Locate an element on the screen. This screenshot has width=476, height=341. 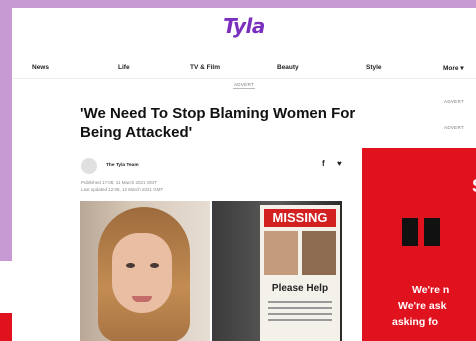
twitter-share-icon: ♥ is located at coordinates (339, 163).